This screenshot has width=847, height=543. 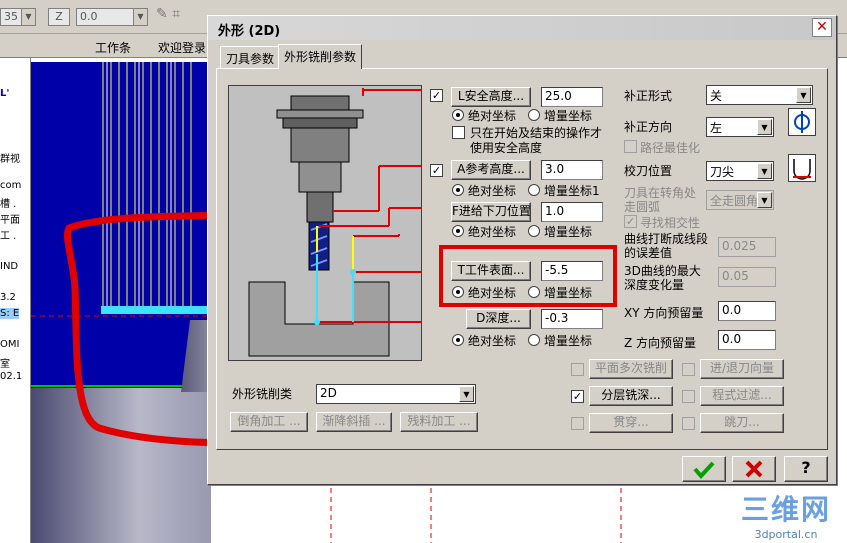 I want to click on toolbar-combo-2-value: 0.0, so click(x=89, y=16).